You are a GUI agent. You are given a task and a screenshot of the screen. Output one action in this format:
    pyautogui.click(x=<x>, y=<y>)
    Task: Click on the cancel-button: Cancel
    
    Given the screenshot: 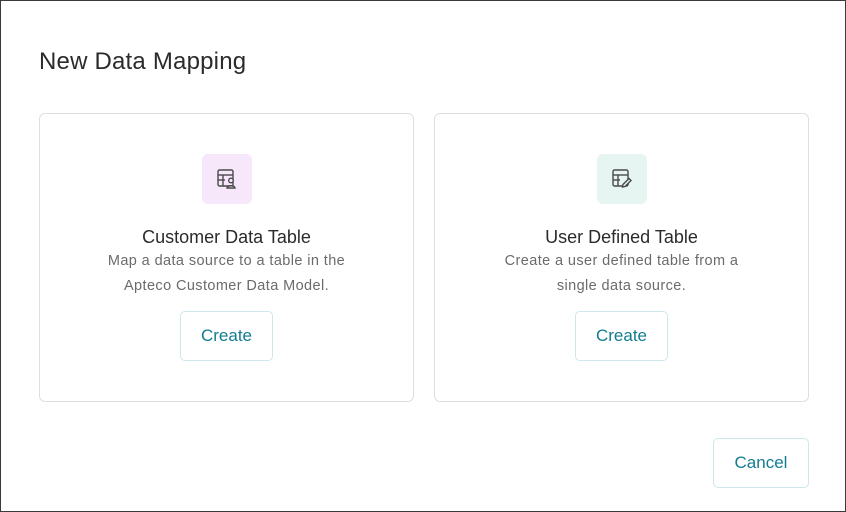 What is the action you would take?
    pyautogui.click(x=761, y=463)
    